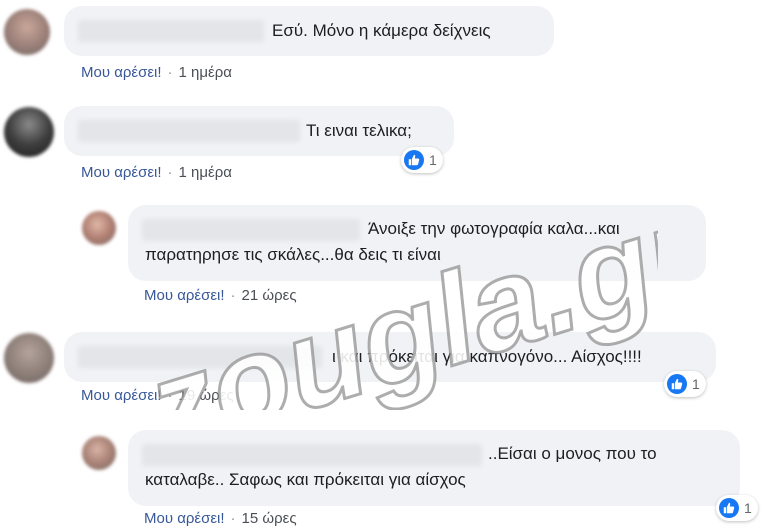 The image size is (770, 532). Describe the element at coordinates (269, 518) in the screenshot. I see `reply-timestamp: 15 ώρες` at that location.